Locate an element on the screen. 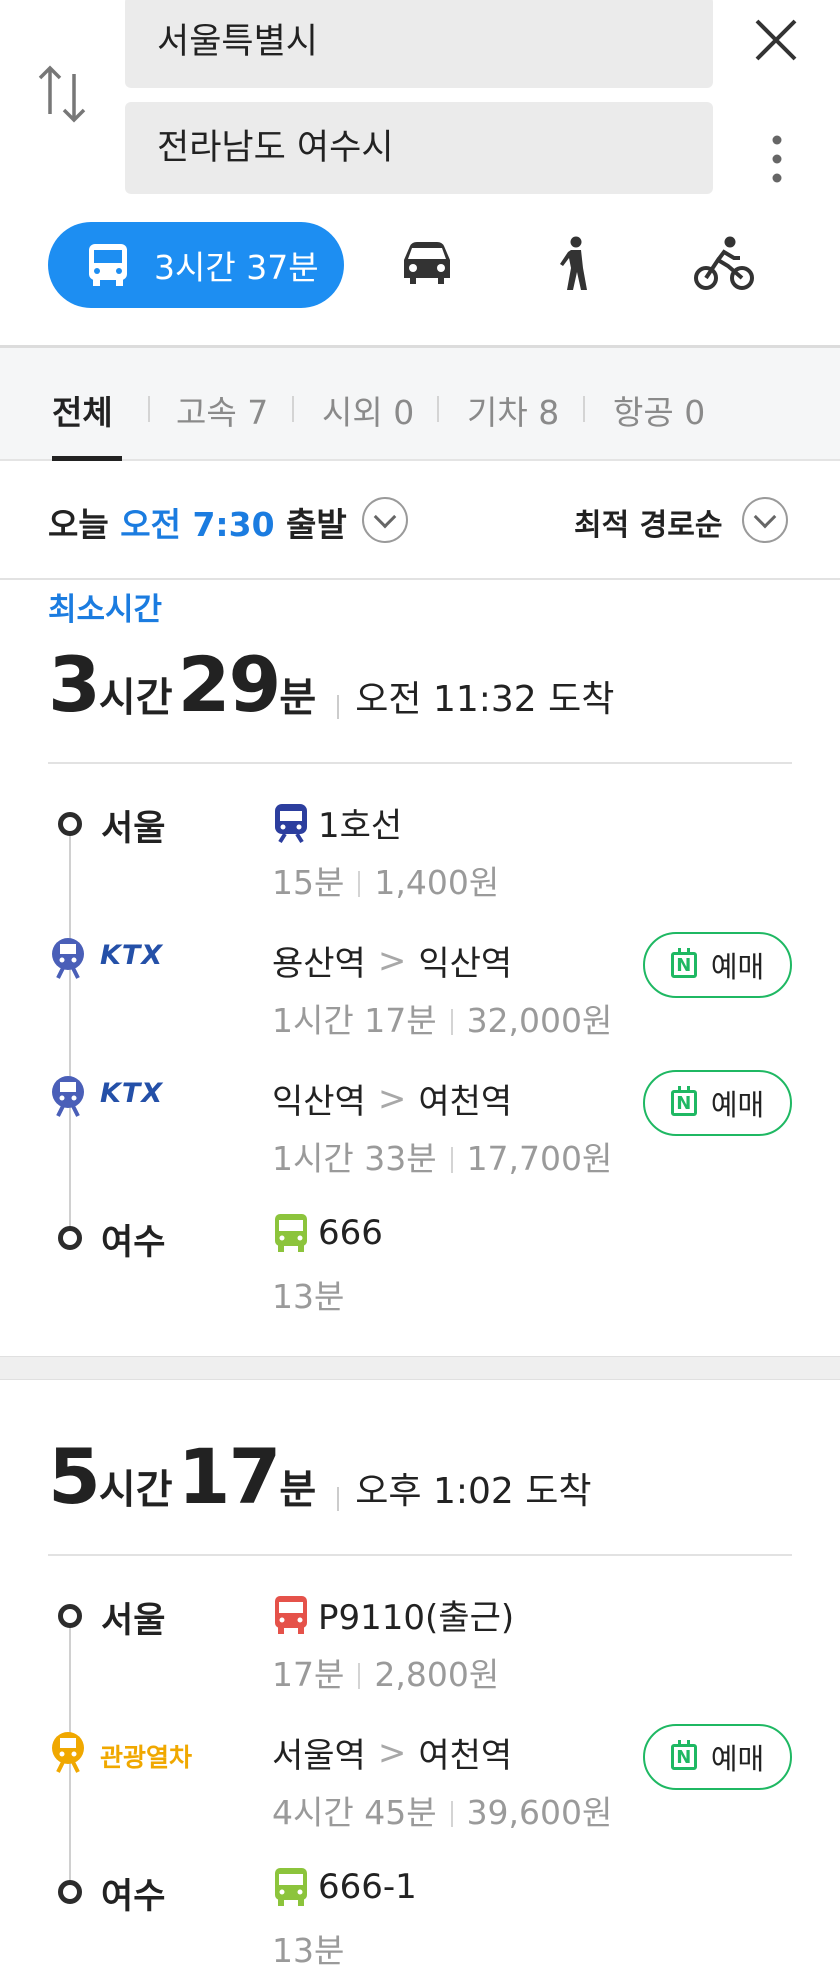 This screenshot has width=840, height=1979. swap-icon is located at coordinates (62, 94).